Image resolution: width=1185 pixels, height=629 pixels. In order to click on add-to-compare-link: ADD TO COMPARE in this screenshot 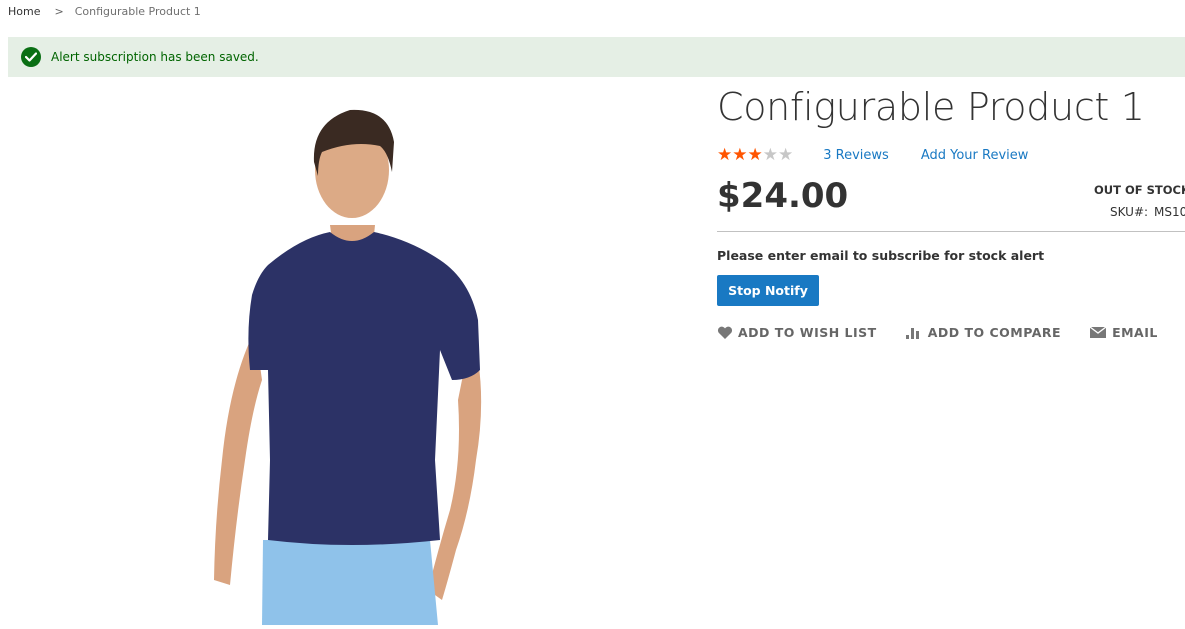, I will do `click(983, 332)`.